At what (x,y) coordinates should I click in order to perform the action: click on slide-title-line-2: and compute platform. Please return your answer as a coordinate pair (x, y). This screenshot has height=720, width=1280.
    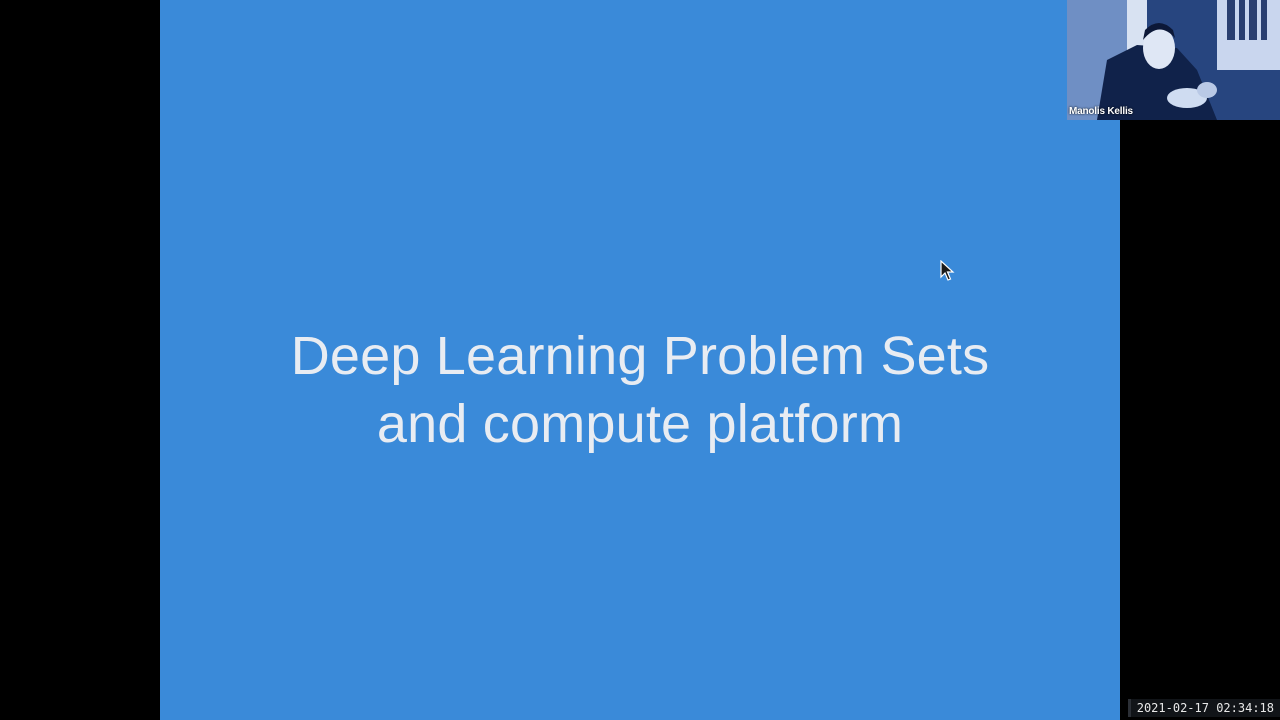
    Looking at the image, I should click on (640, 424).